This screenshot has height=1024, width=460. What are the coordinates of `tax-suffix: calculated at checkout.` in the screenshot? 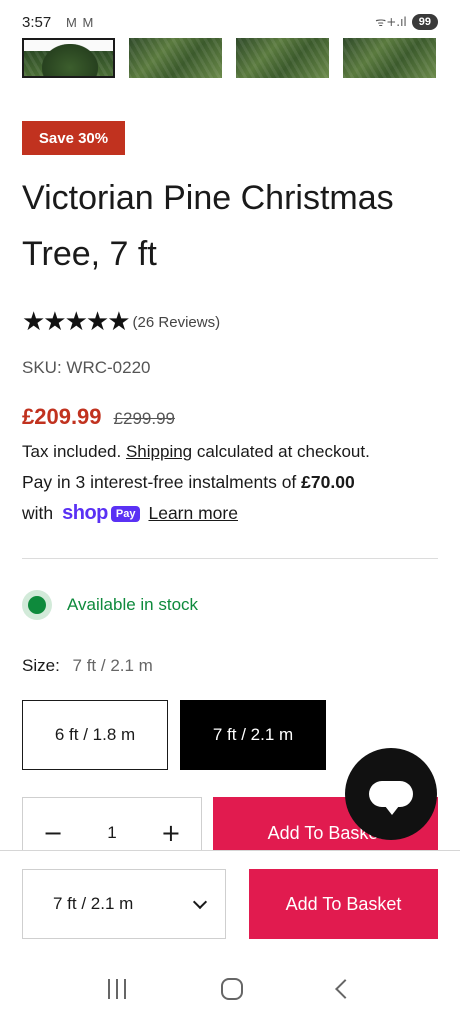 It's located at (283, 451).